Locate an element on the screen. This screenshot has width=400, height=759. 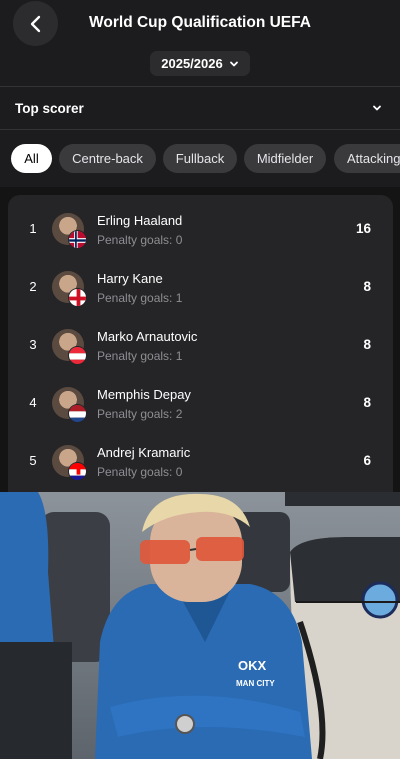
filter-chip-all: All is located at coordinates (31, 158).